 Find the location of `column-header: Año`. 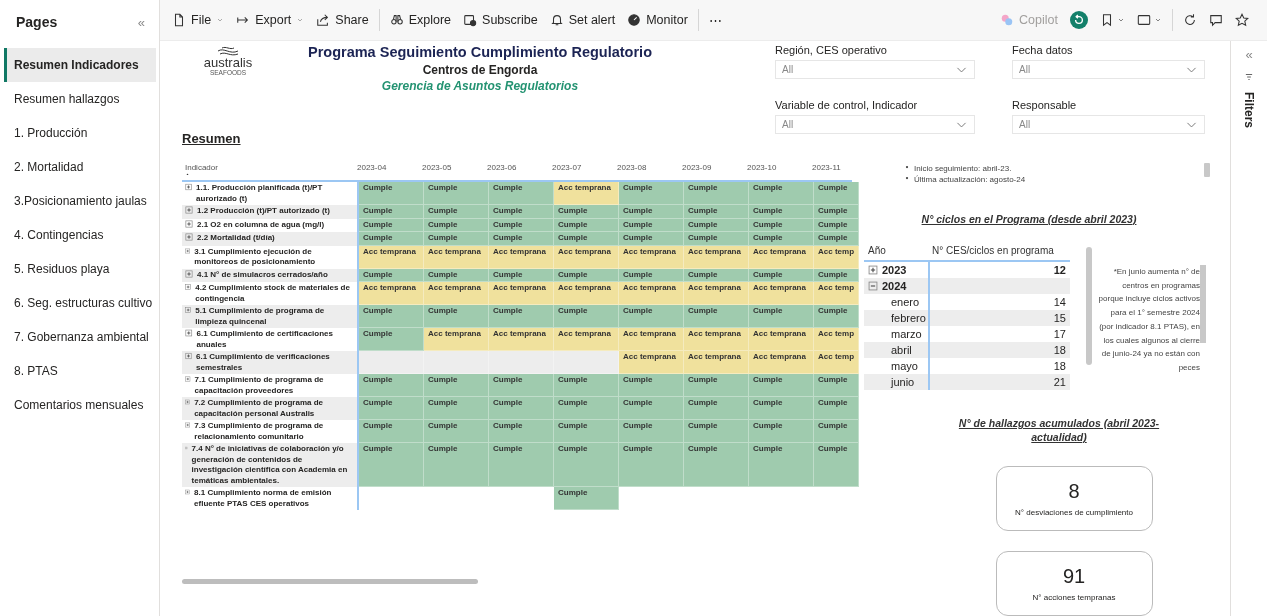

column-header: Año is located at coordinates (900, 250).